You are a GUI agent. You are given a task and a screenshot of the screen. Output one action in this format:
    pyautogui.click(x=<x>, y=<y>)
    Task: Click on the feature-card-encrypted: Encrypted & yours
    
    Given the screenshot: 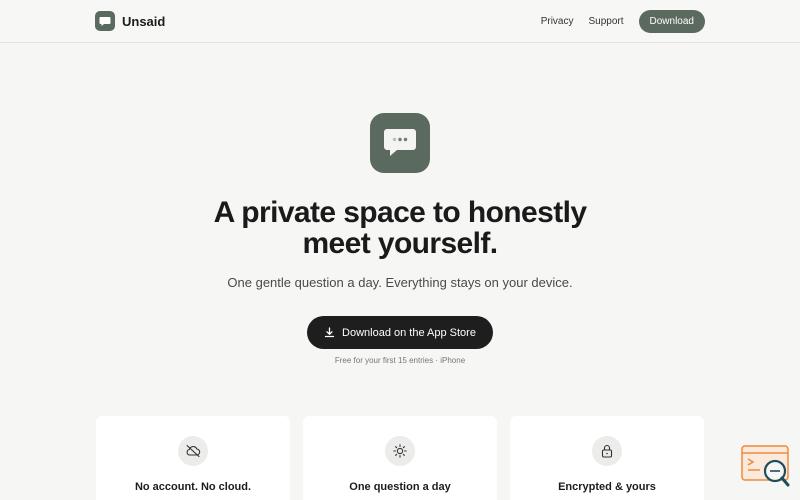 What is the action you would take?
    pyautogui.click(x=607, y=458)
    